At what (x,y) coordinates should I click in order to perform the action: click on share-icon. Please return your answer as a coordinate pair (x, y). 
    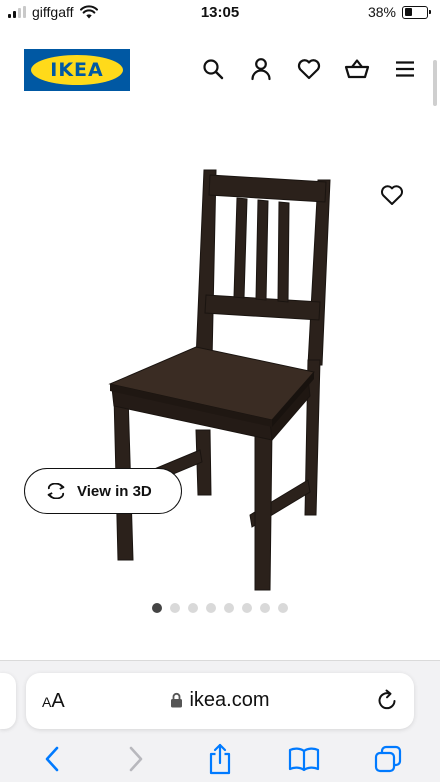
    Looking at the image, I should click on (220, 759).